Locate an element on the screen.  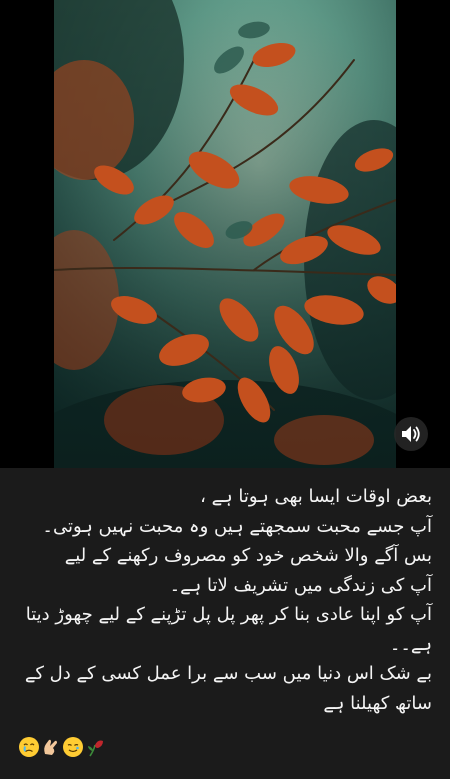
emoji-row is located at coordinates (62, 747).